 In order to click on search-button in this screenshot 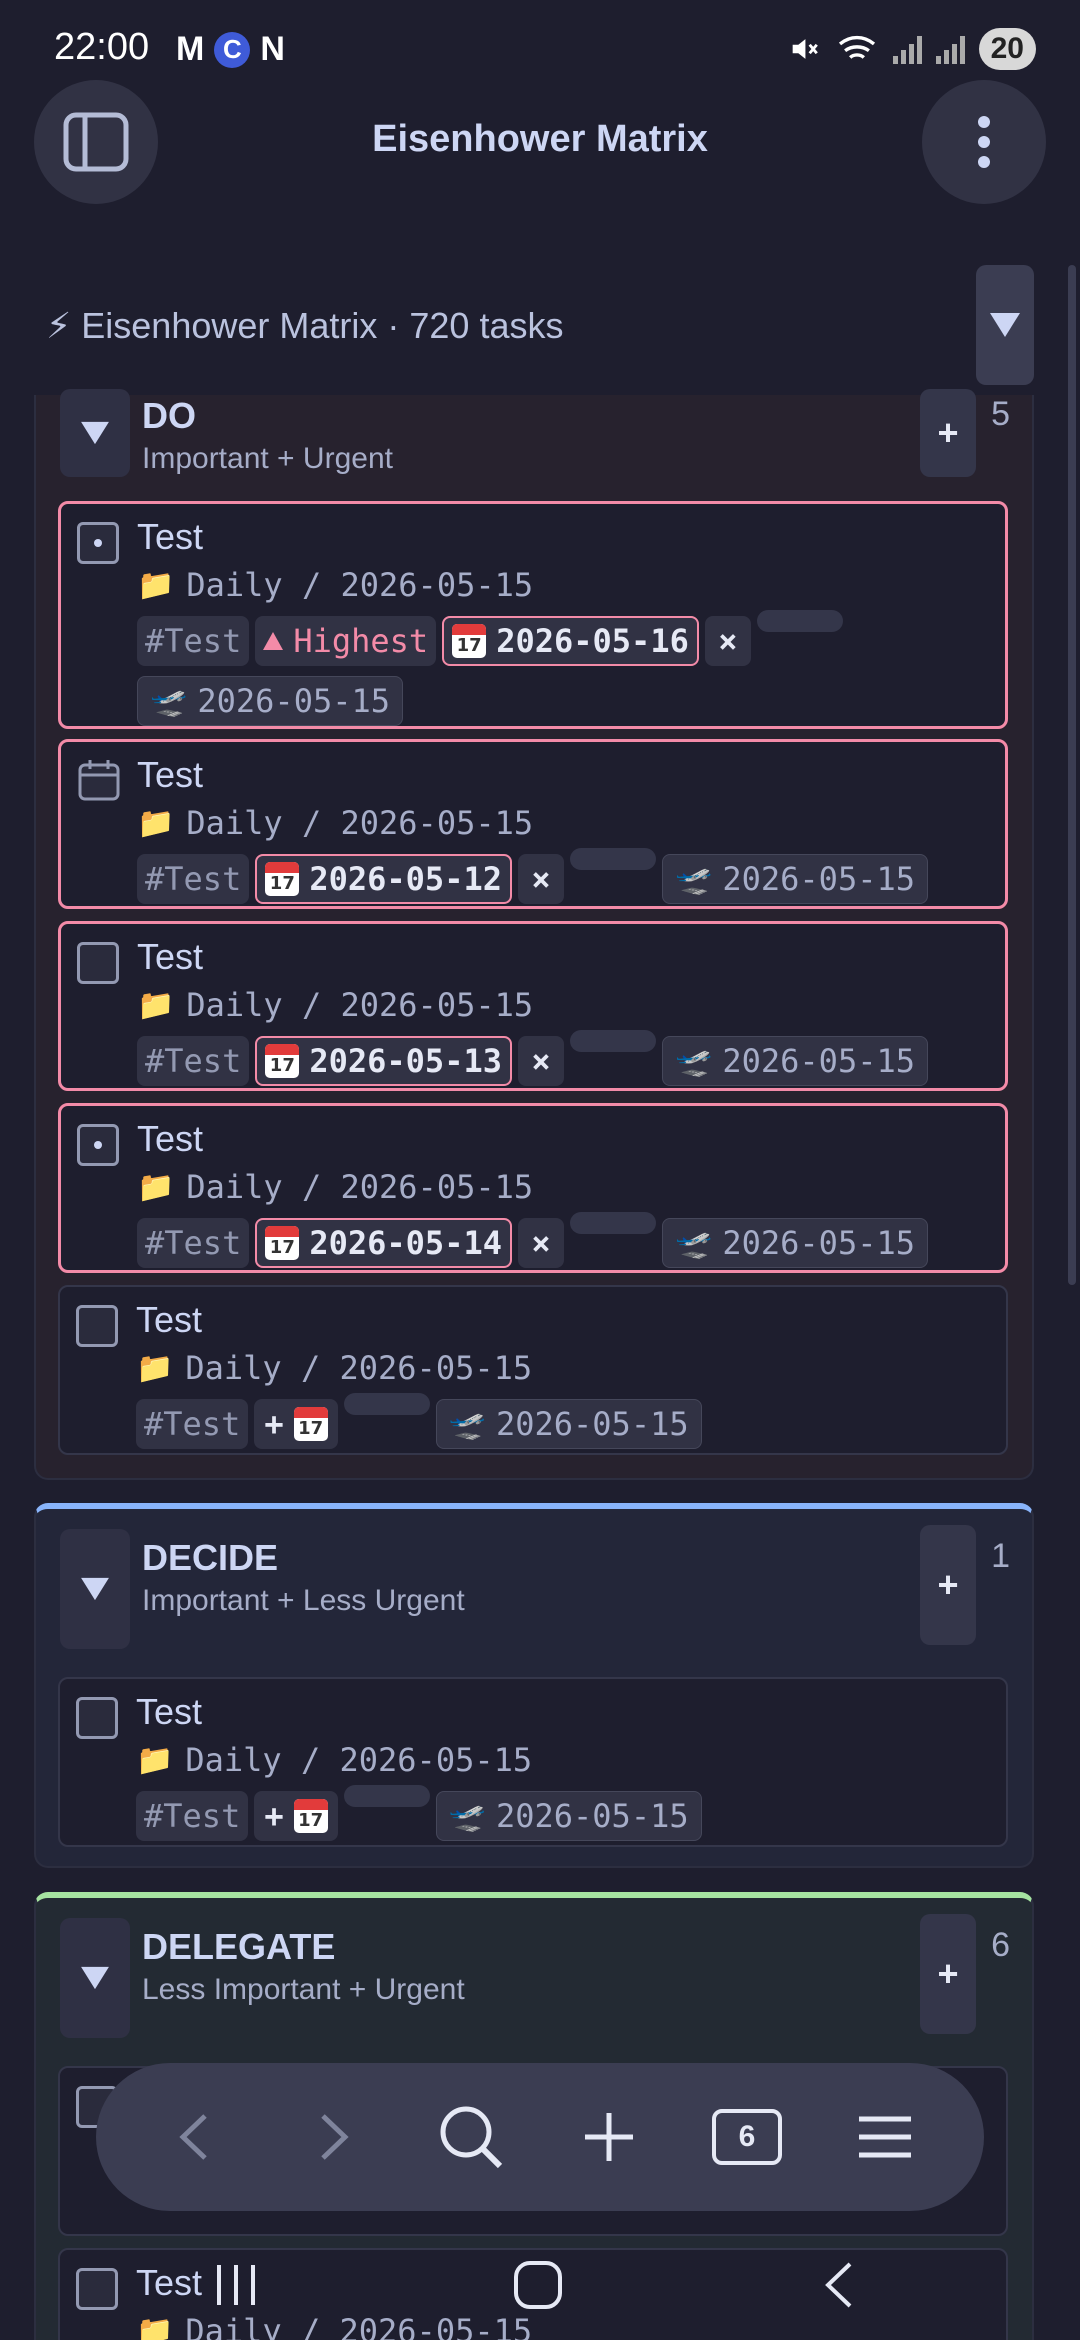, I will do `click(471, 2137)`.